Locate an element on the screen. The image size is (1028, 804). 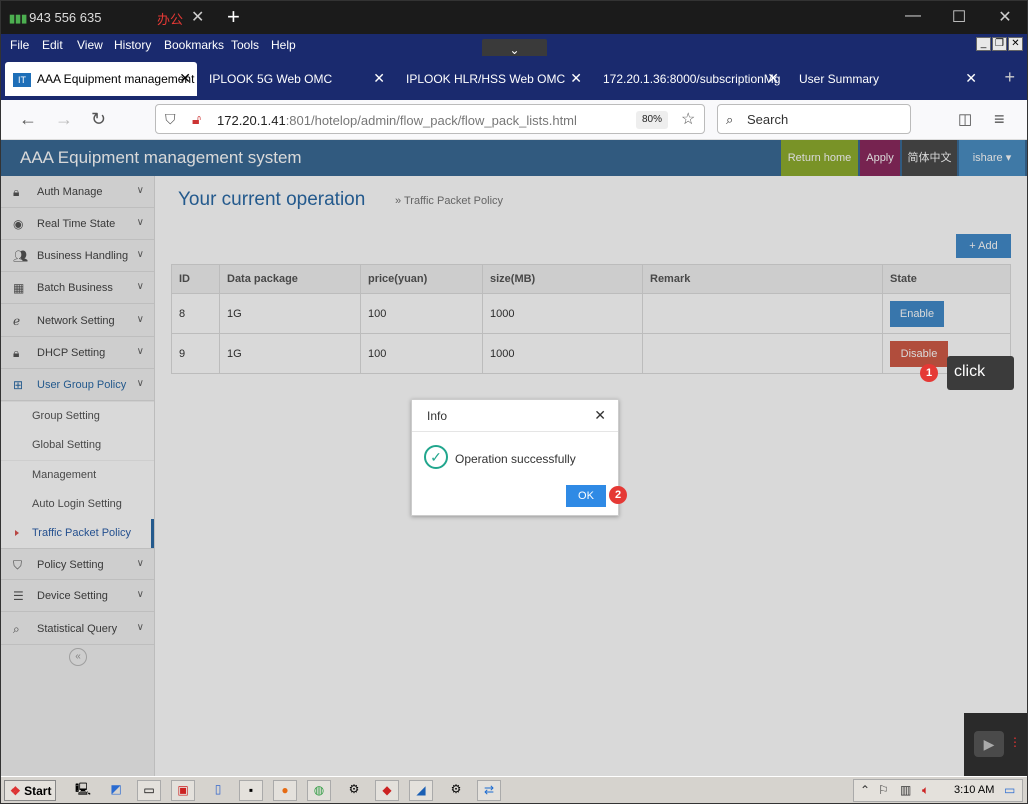
network2-icon: ⚙ is located at coordinates (456, 790).